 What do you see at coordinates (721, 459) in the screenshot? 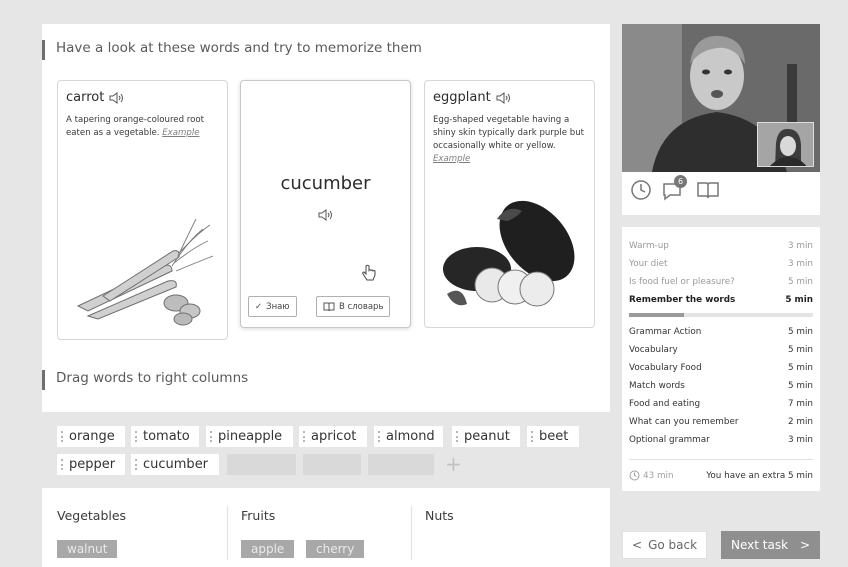
I see `plan-divider` at bounding box center [721, 459].